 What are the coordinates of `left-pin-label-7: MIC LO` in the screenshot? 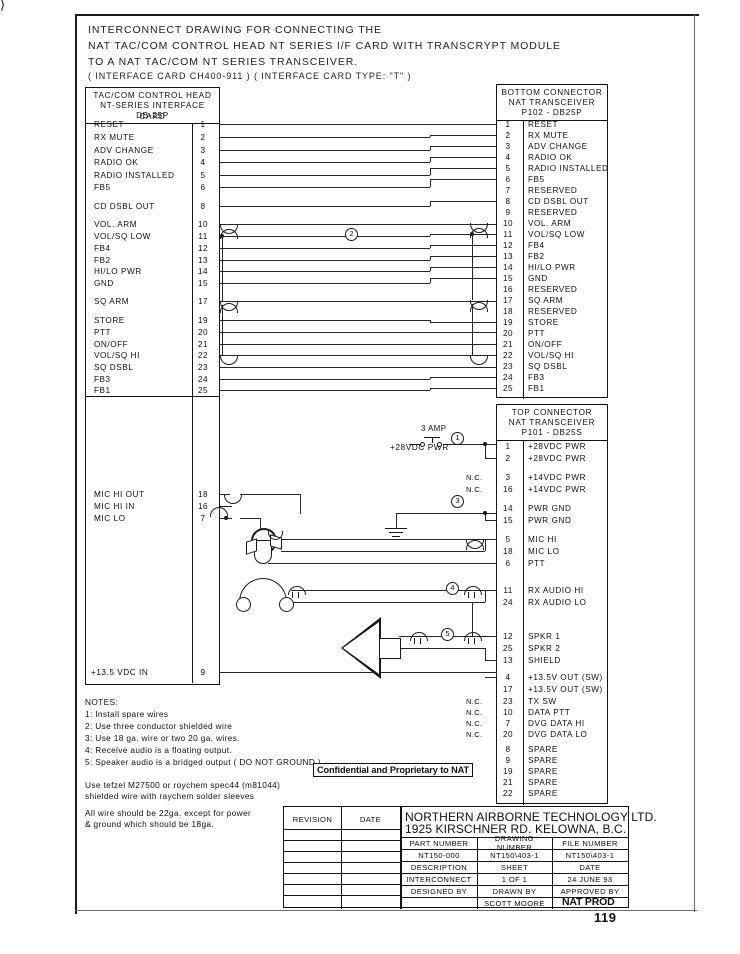 It's located at (110, 518).